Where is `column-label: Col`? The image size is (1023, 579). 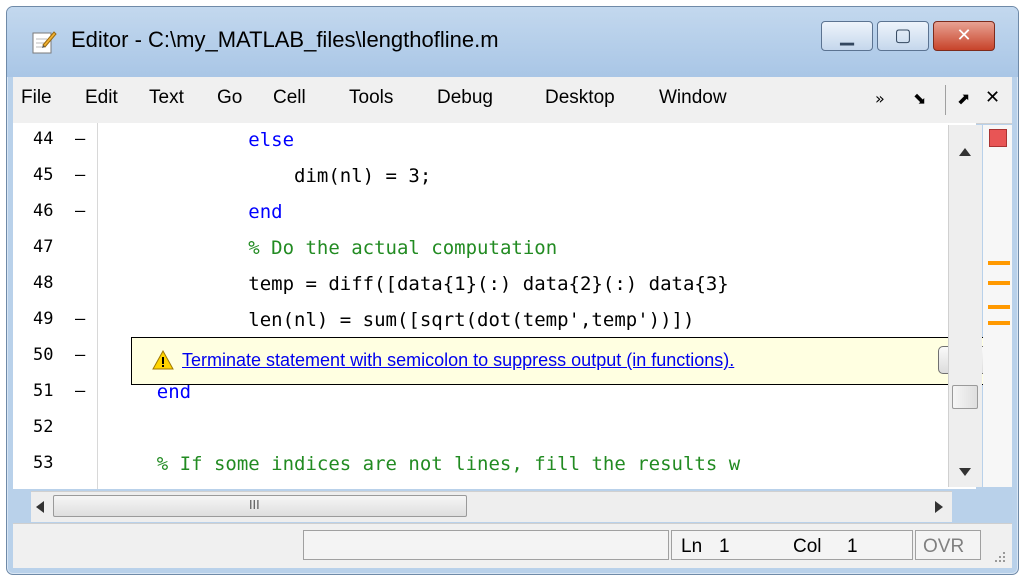 column-label: Col is located at coordinates (807, 546).